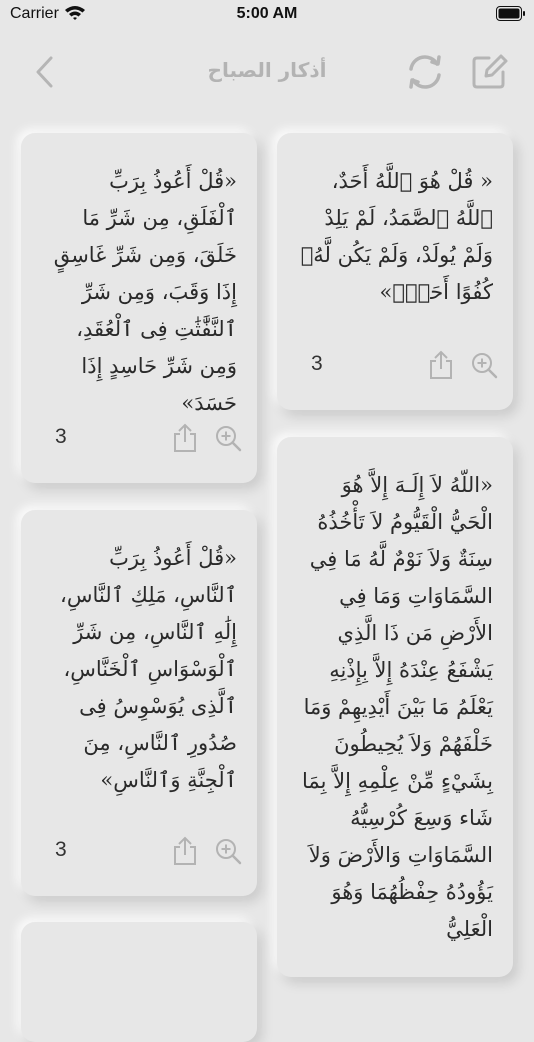  I want to click on reset-button, so click(424, 72).